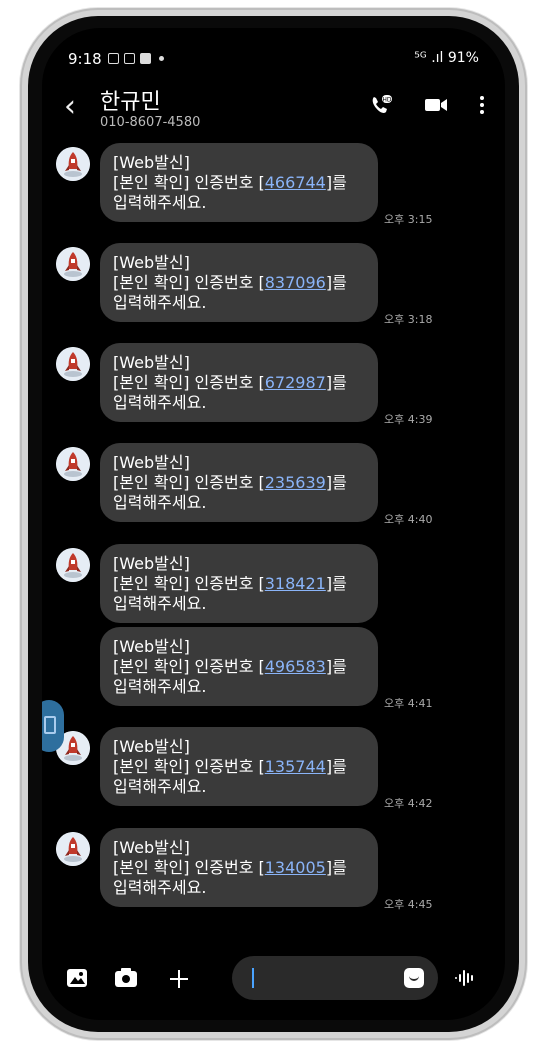 The width and height of the screenshot is (547, 1048). Describe the element at coordinates (50, 725) in the screenshot. I see `shortcut-icon` at that location.